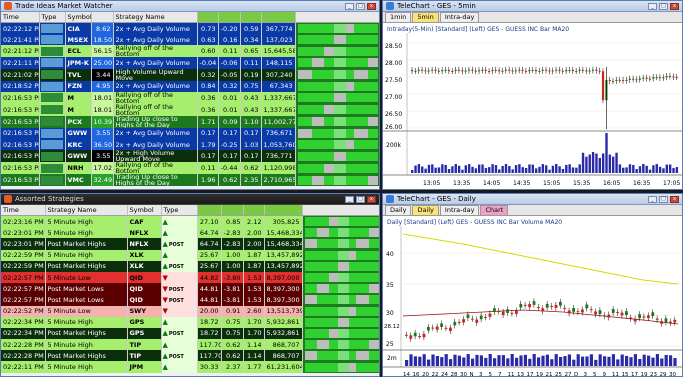 This screenshot has height=377, width=683. I want to click on chart-pattern-icon, so click(52, 86).